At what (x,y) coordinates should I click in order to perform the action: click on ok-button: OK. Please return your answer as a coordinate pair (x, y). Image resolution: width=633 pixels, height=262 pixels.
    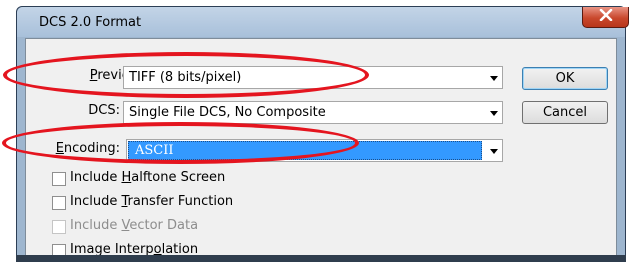
    Looking at the image, I should click on (565, 78).